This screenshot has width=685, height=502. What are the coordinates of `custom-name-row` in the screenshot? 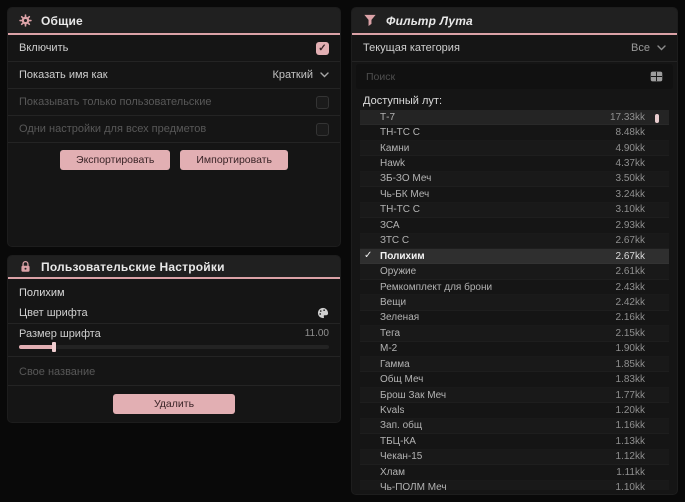 It's located at (174, 371).